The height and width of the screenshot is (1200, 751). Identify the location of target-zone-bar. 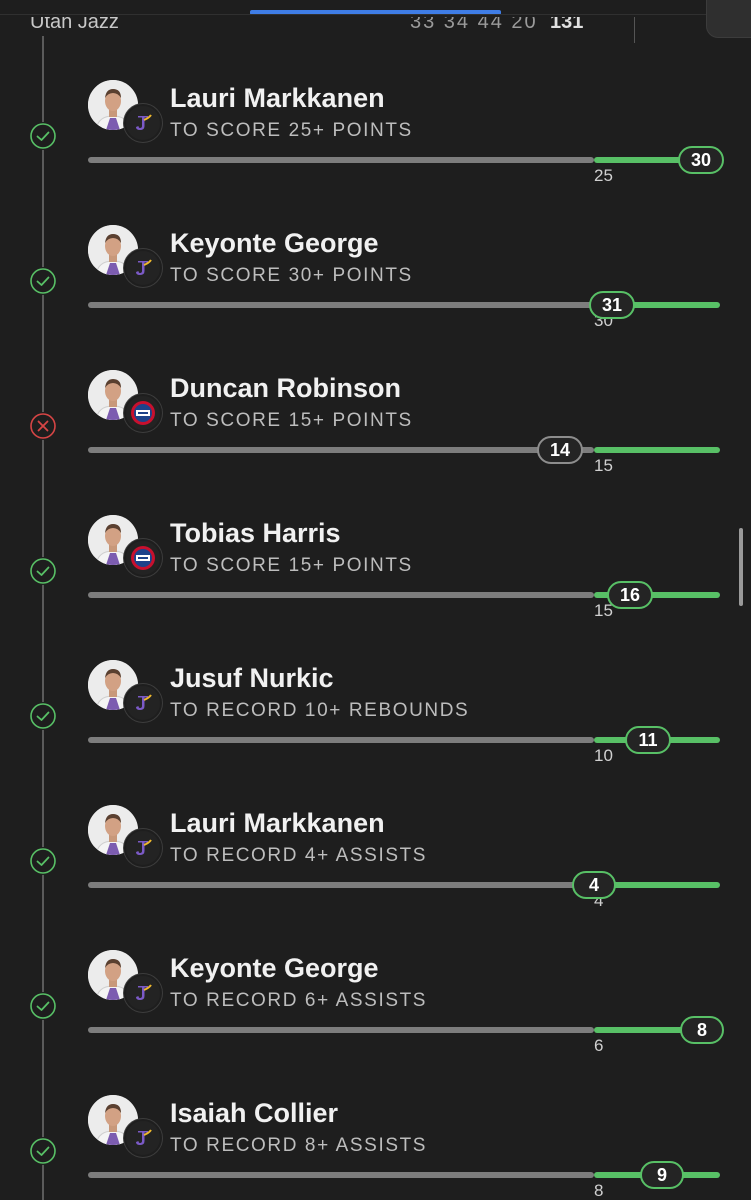
(657, 450).